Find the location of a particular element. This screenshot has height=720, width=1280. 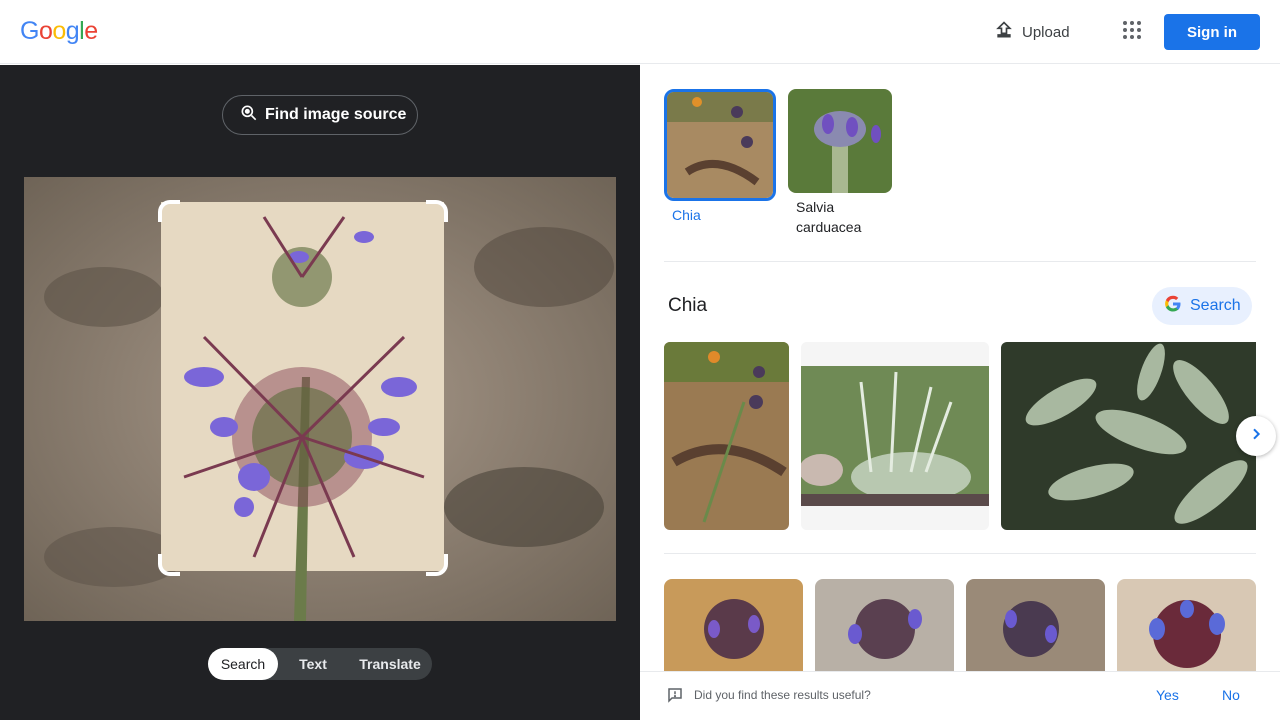

crop-handle-top-left is located at coordinates (169, 211).